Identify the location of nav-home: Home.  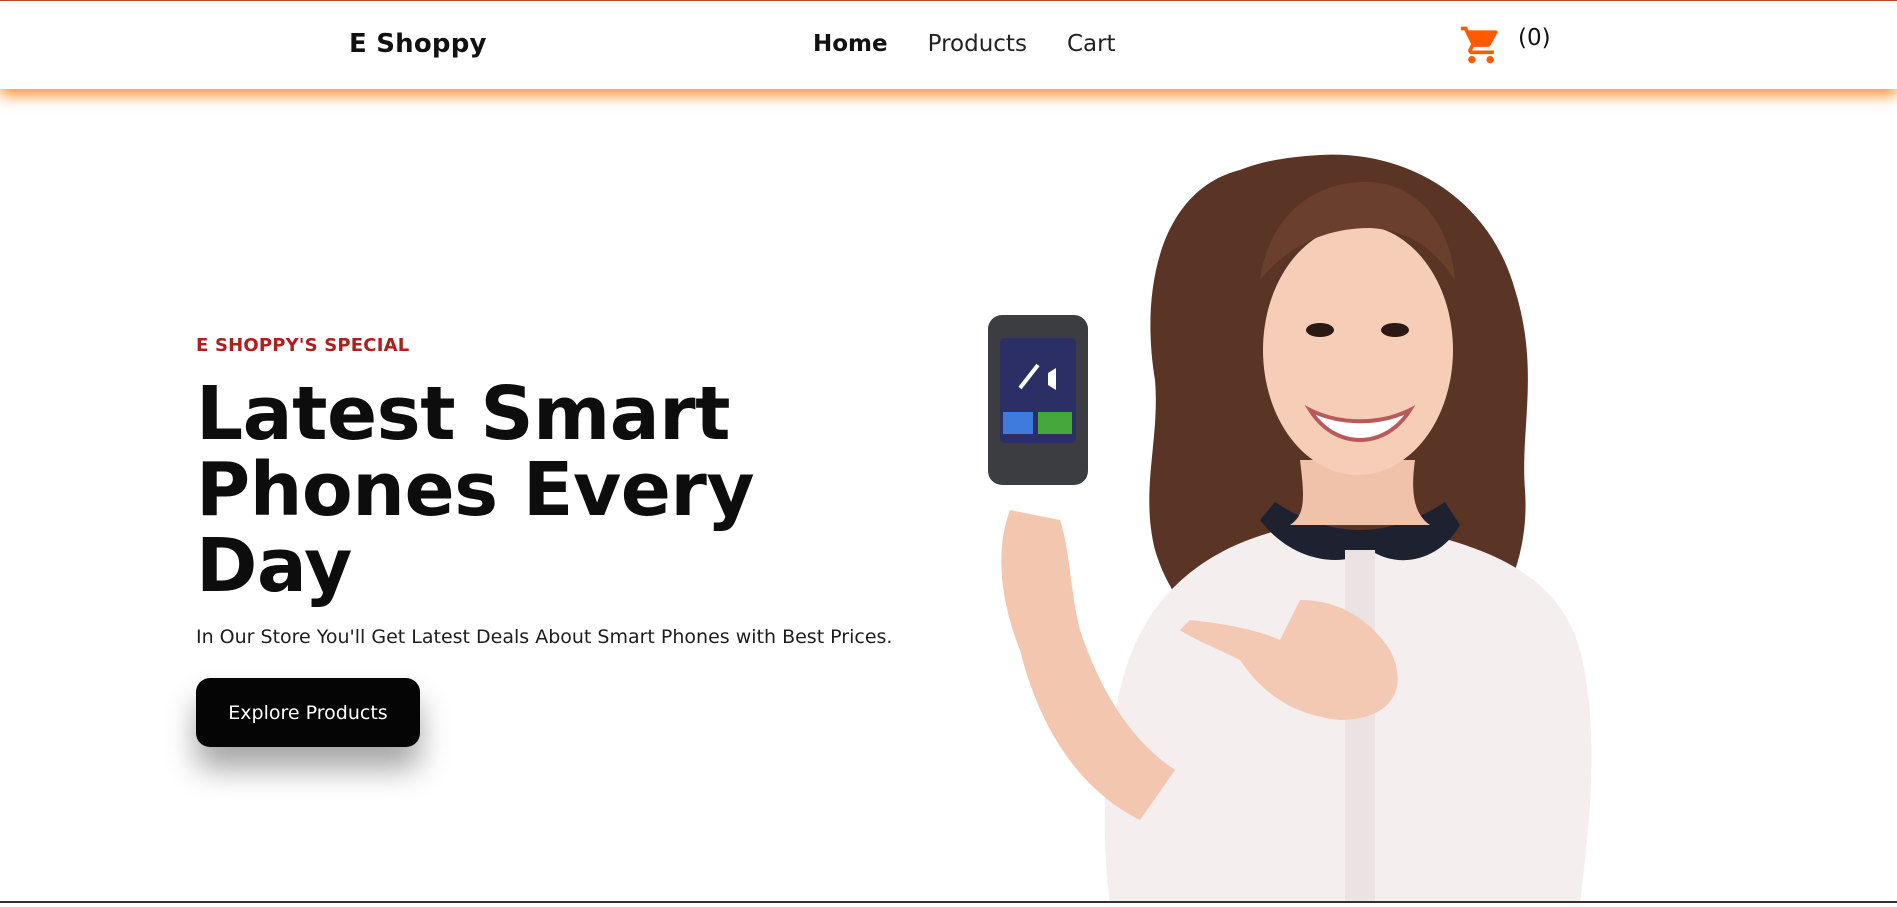
(850, 44).